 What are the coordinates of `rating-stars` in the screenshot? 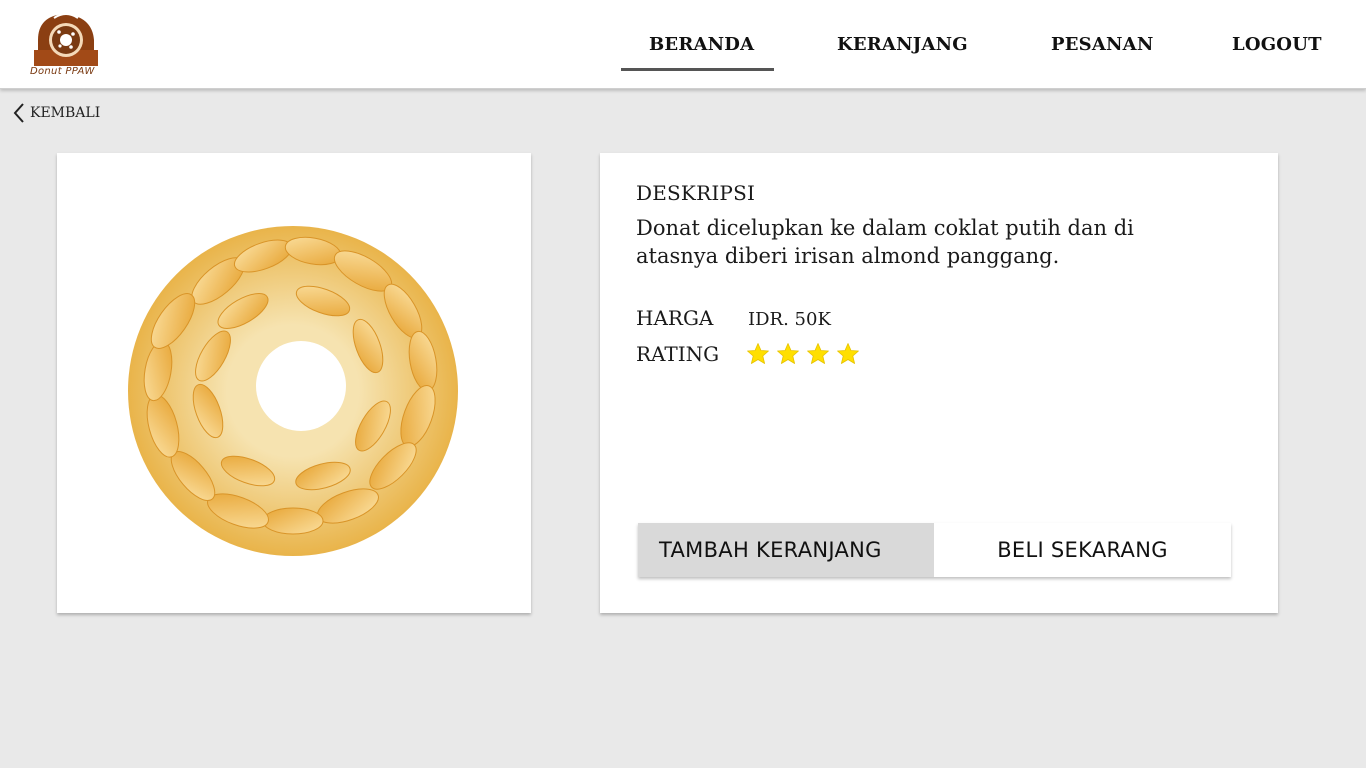 It's located at (803, 354).